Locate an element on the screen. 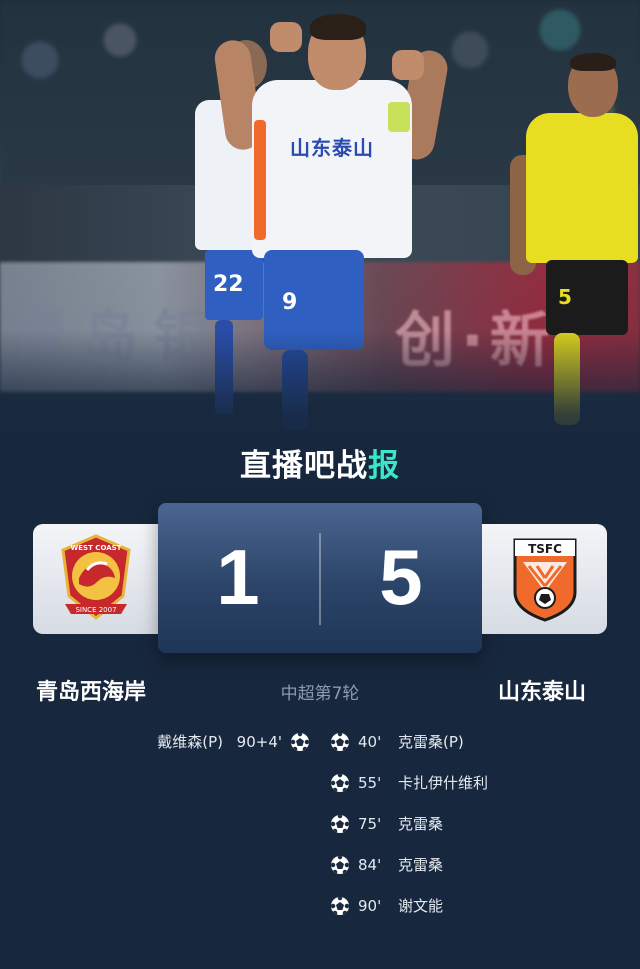  away-goal-player: 谢文能 is located at coordinates (421, 906).